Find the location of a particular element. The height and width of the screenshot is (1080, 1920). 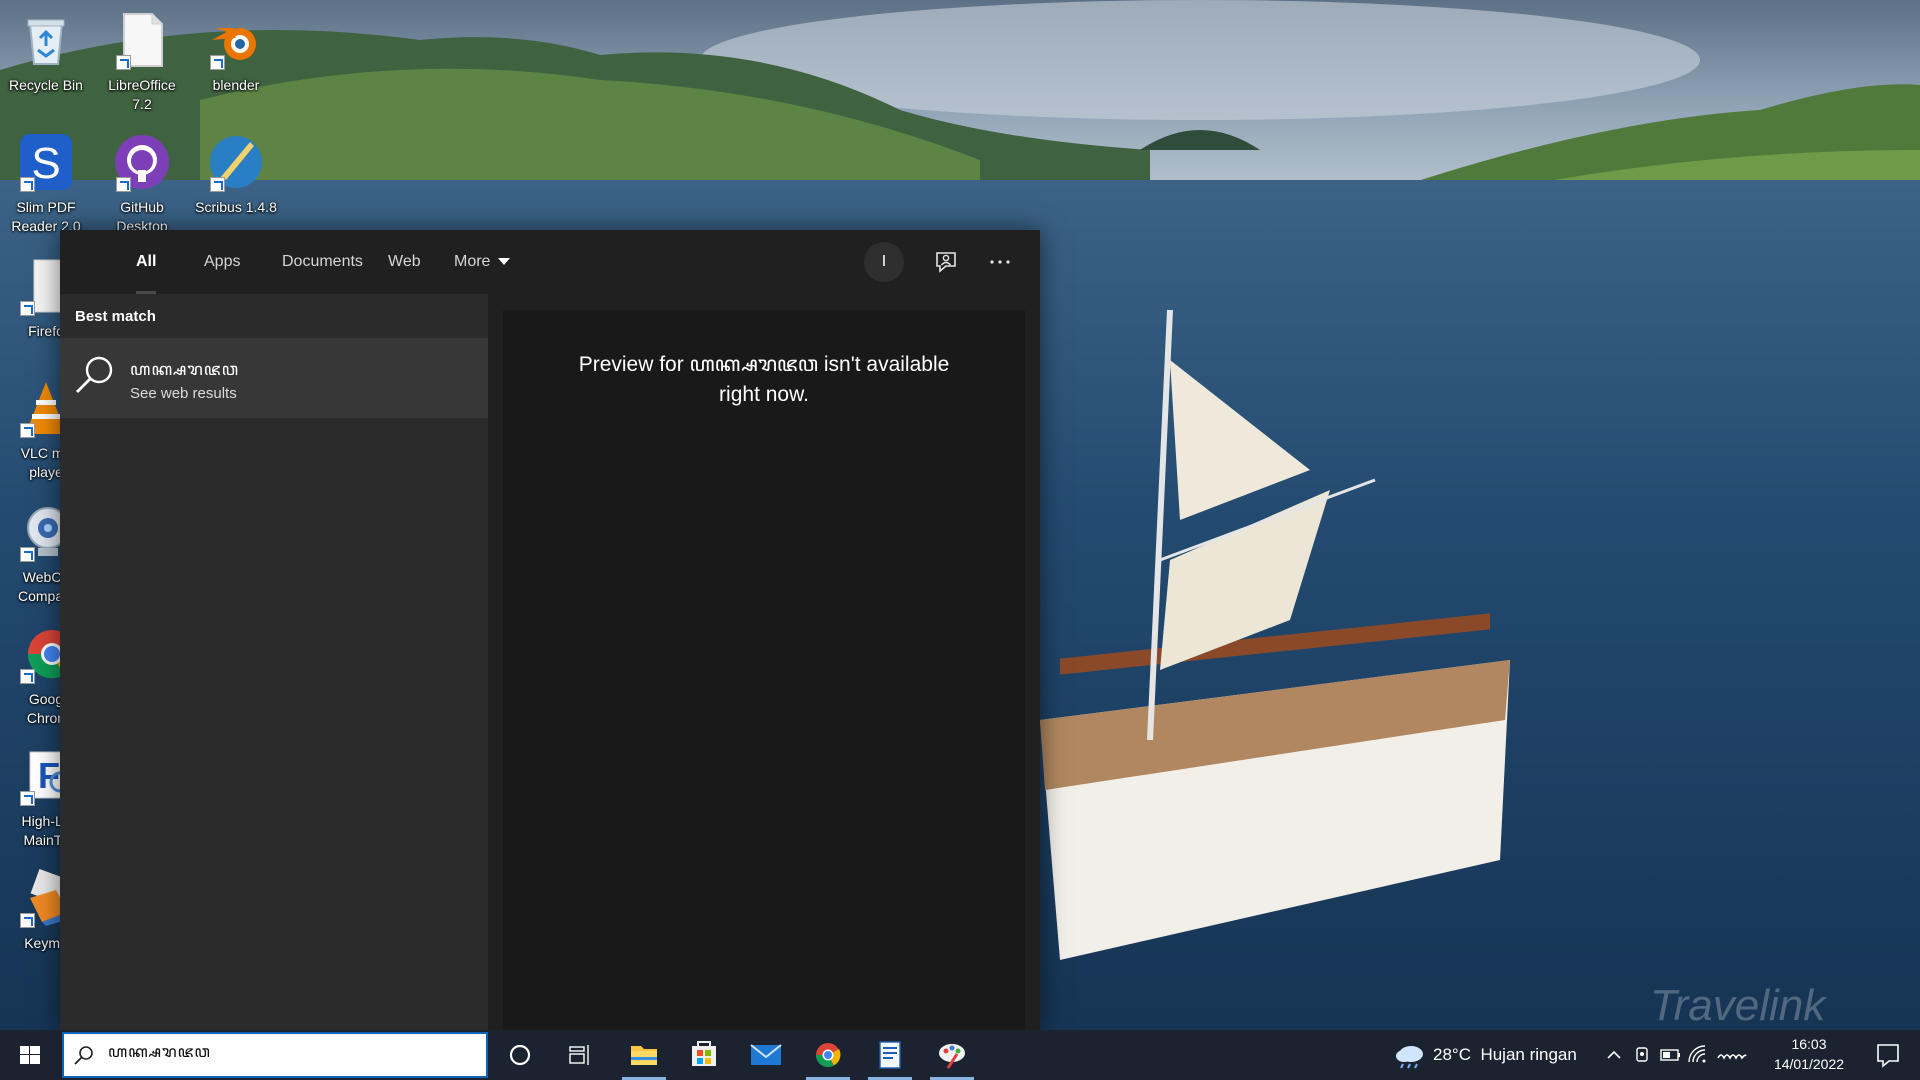

chevron-up-icon is located at coordinates (1614, 1054).